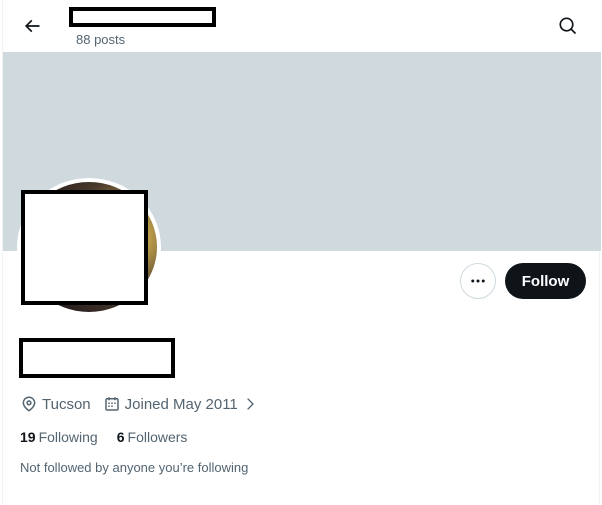 The height and width of the screenshot is (505, 602). I want to click on back-button, so click(32, 26).